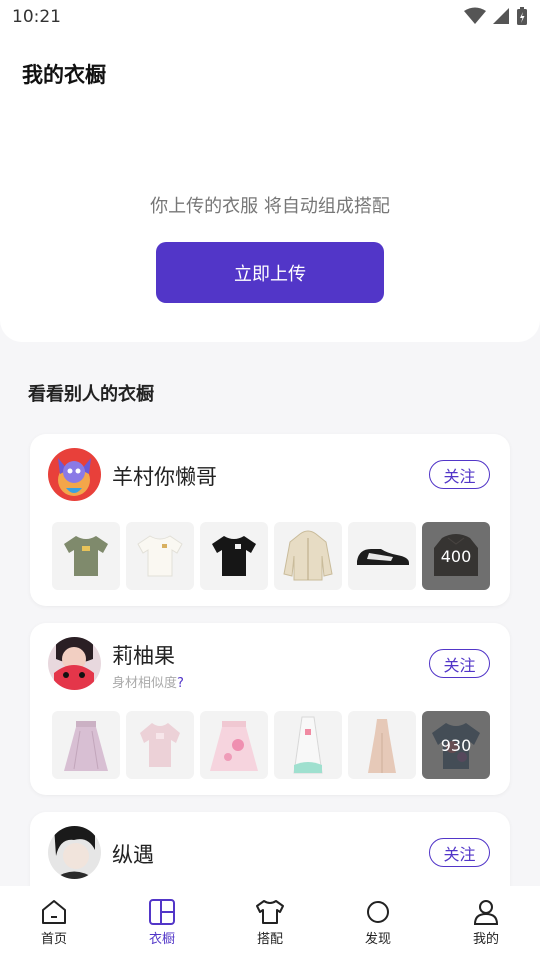 Image resolution: width=540 pixels, height=960 pixels. What do you see at coordinates (485, 939) in the screenshot?
I see `tab-label: 我的` at bounding box center [485, 939].